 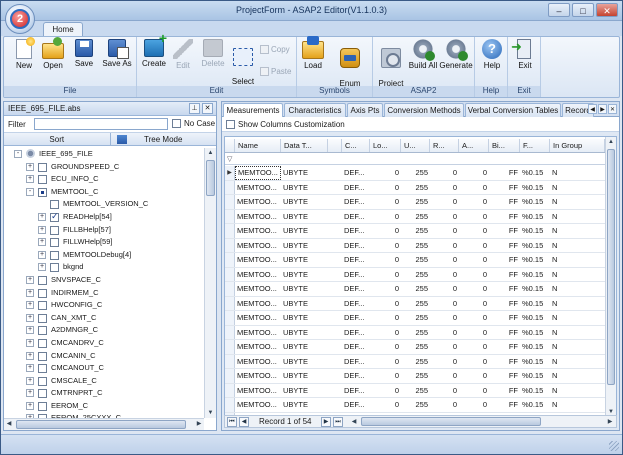 I want to click on tree-node: + SNVSPACE_C, so click(x=104, y=280).